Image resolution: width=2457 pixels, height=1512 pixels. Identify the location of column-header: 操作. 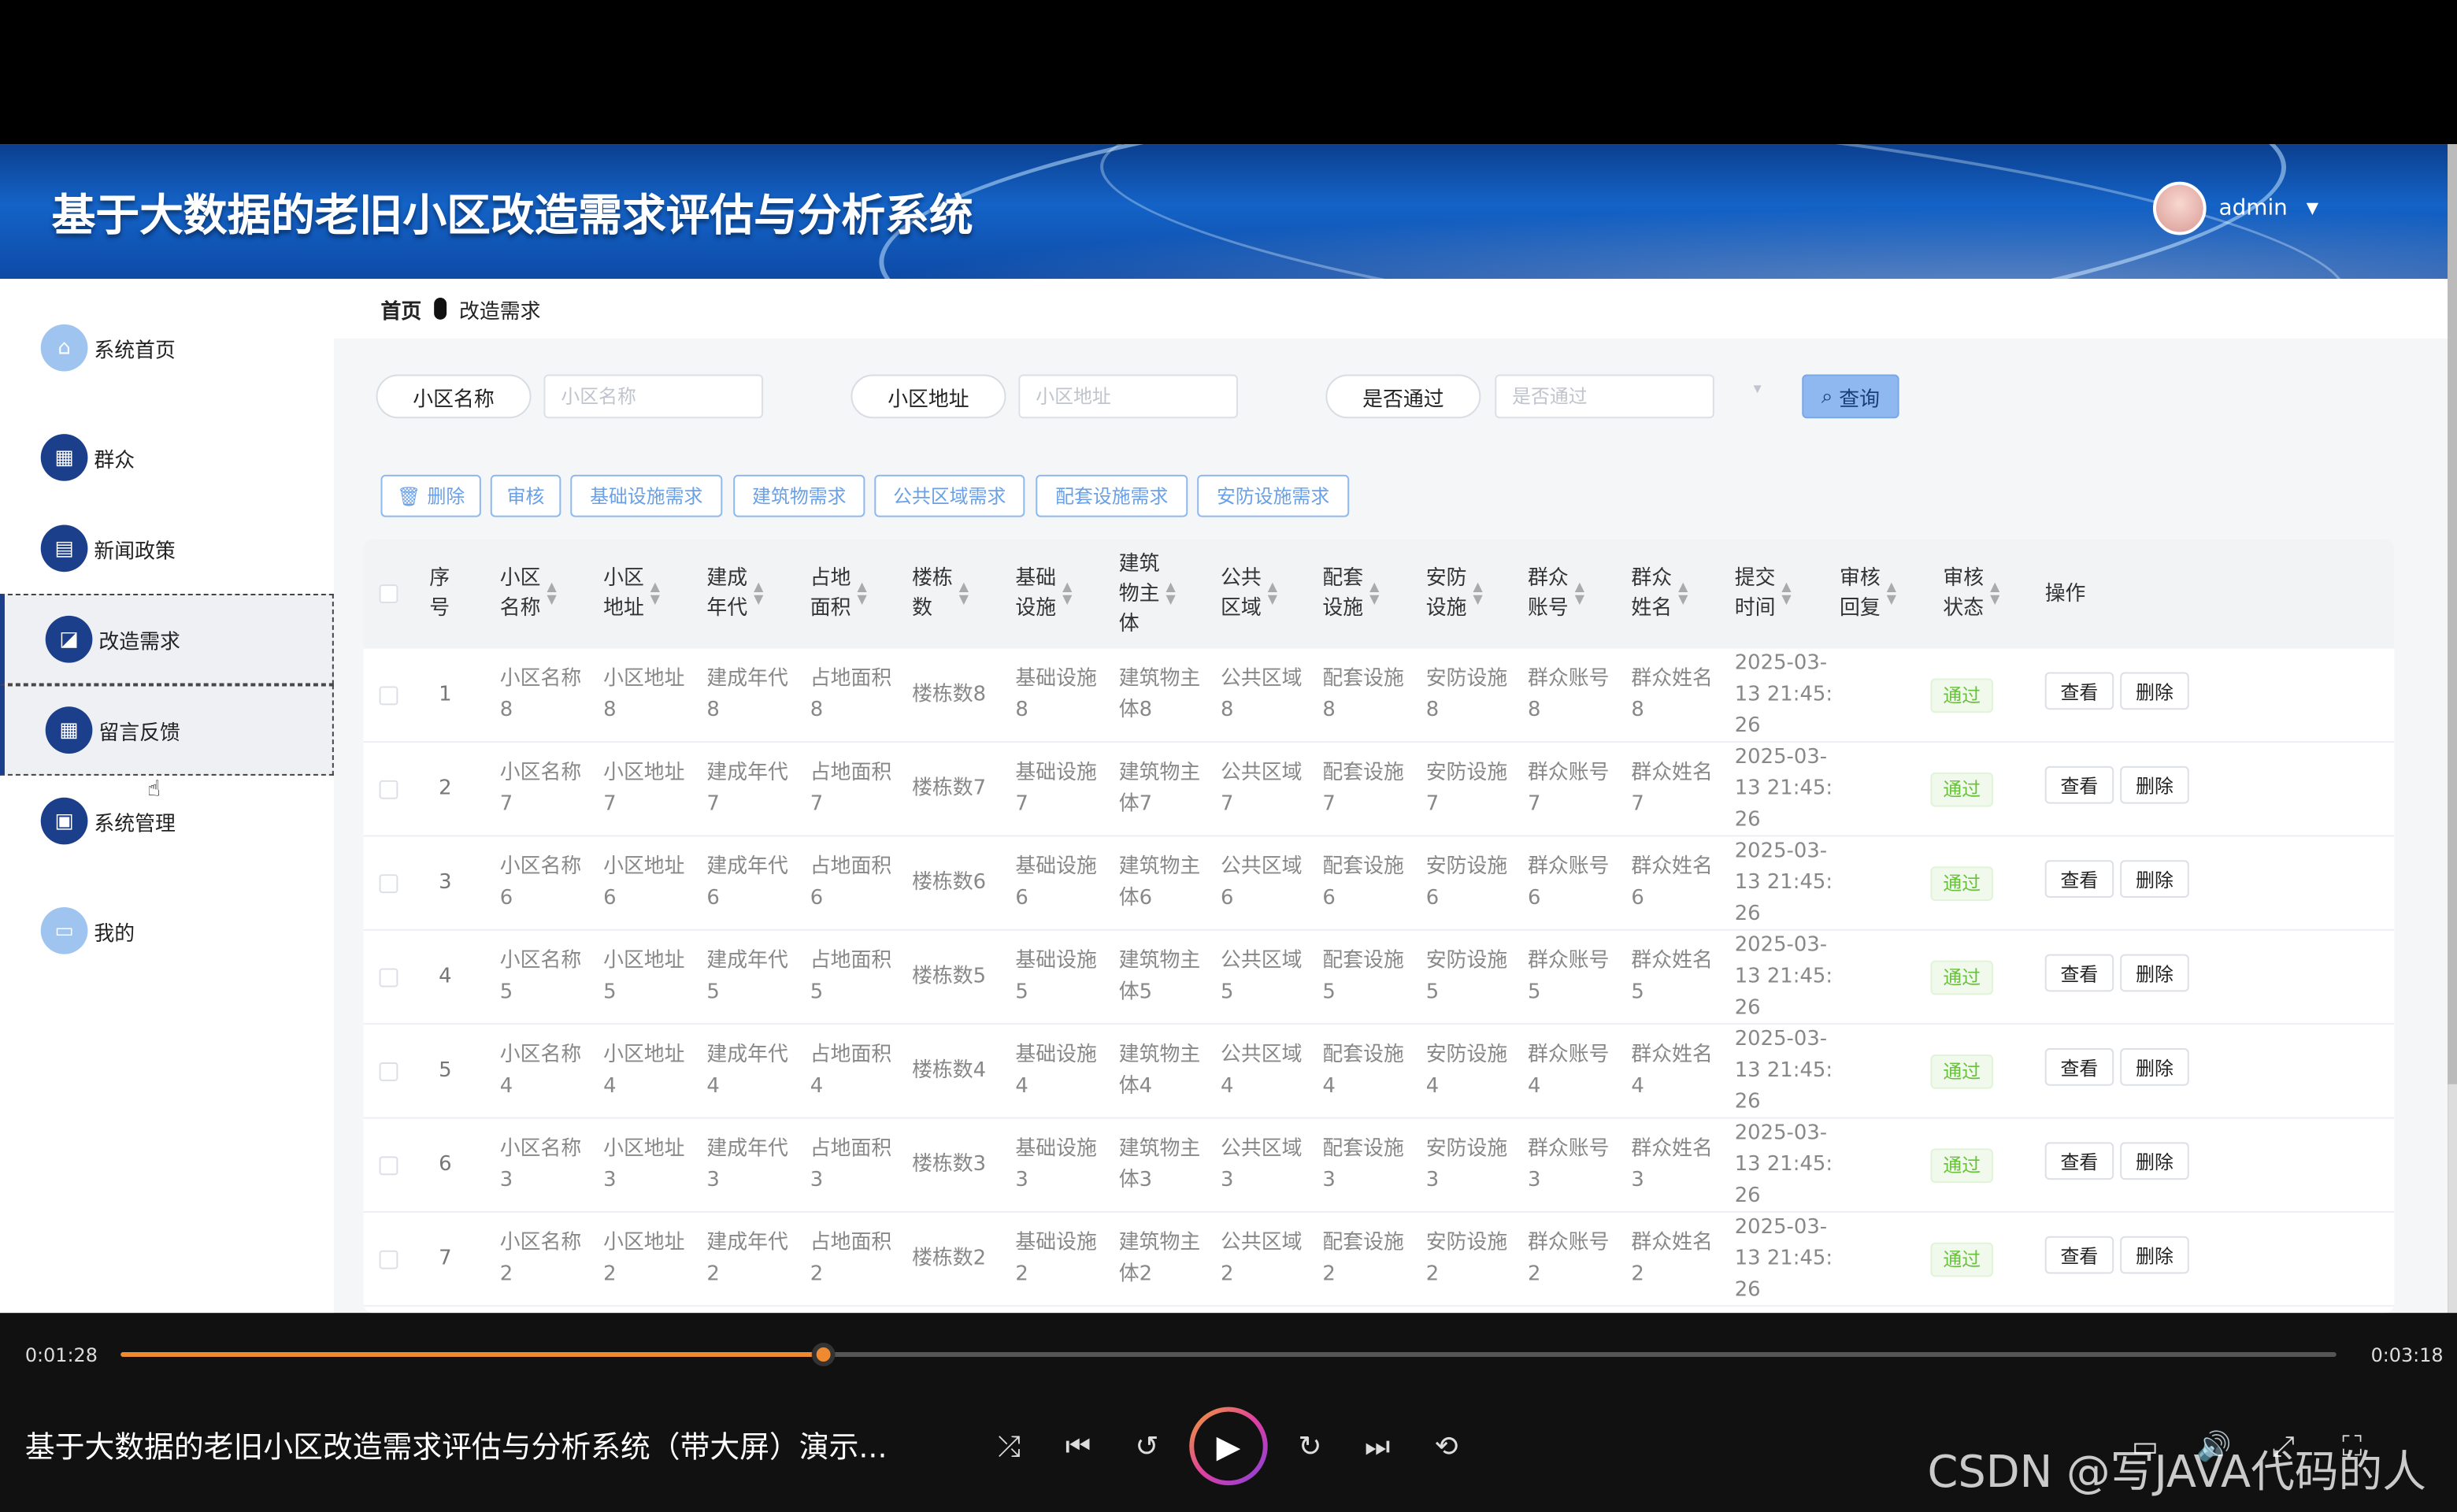
(2065, 593).